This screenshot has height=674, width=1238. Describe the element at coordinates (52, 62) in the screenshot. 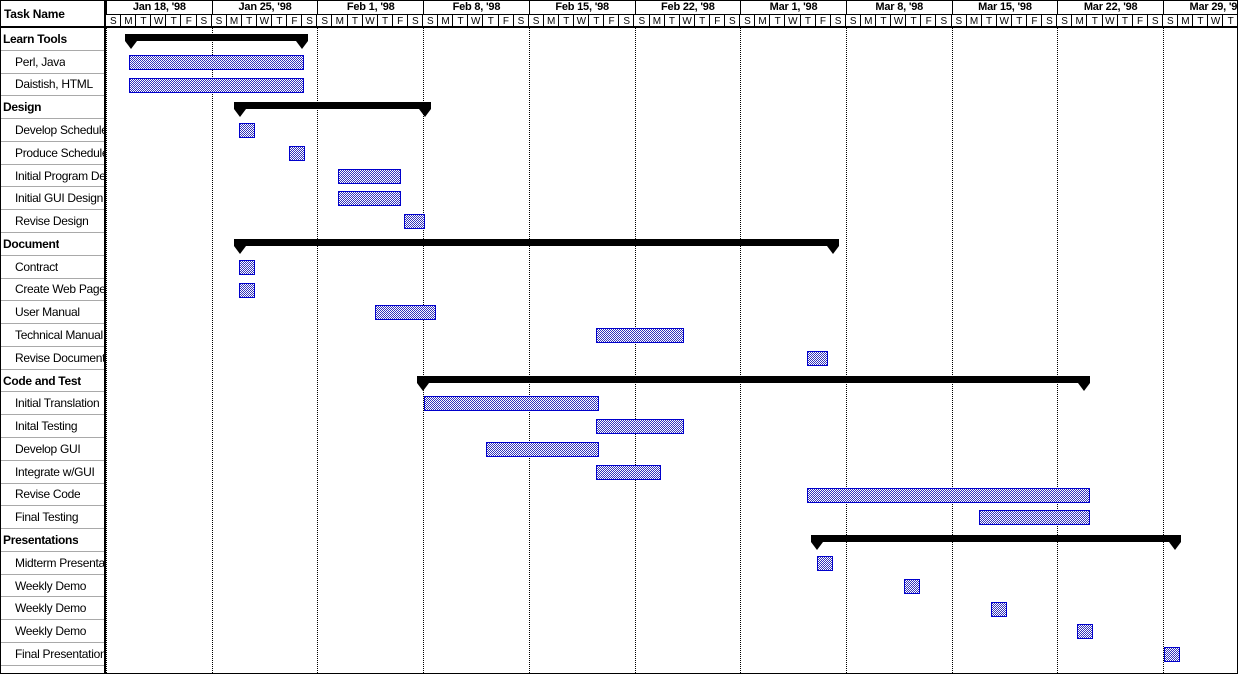

I see `task-row: Perl, Java` at that location.